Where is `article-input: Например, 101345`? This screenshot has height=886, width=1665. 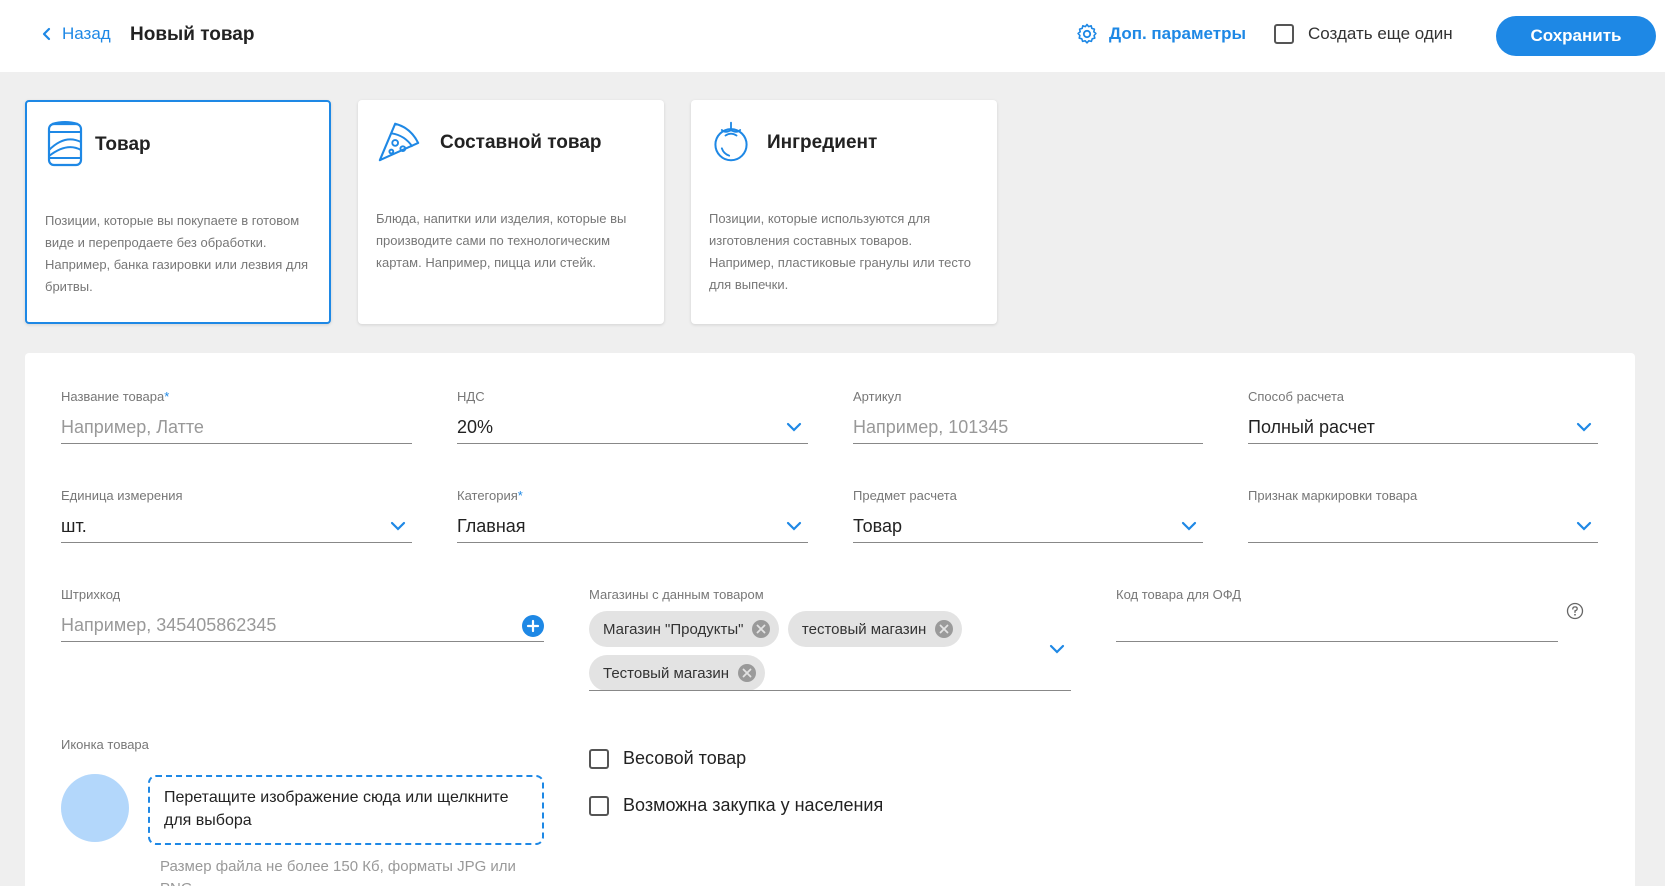
article-input: Например, 101345 is located at coordinates (1028, 428).